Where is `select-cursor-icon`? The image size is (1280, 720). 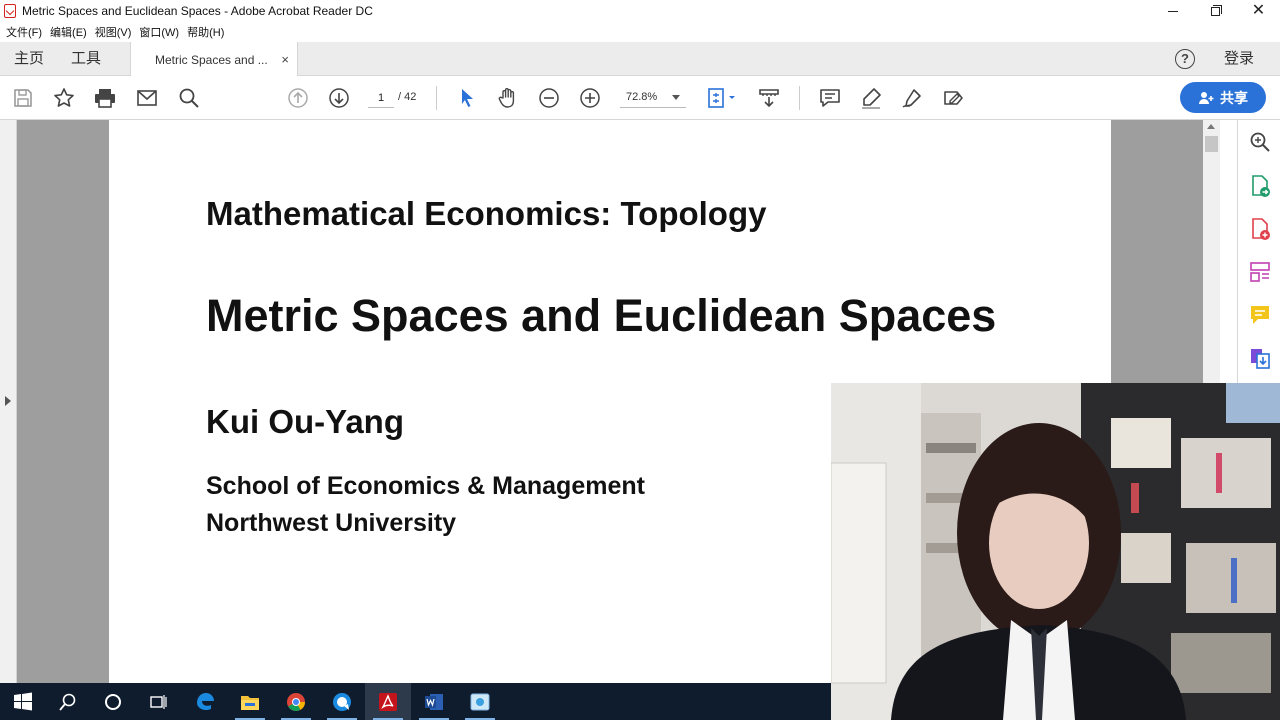 select-cursor-icon is located at coordinates (467, 98).